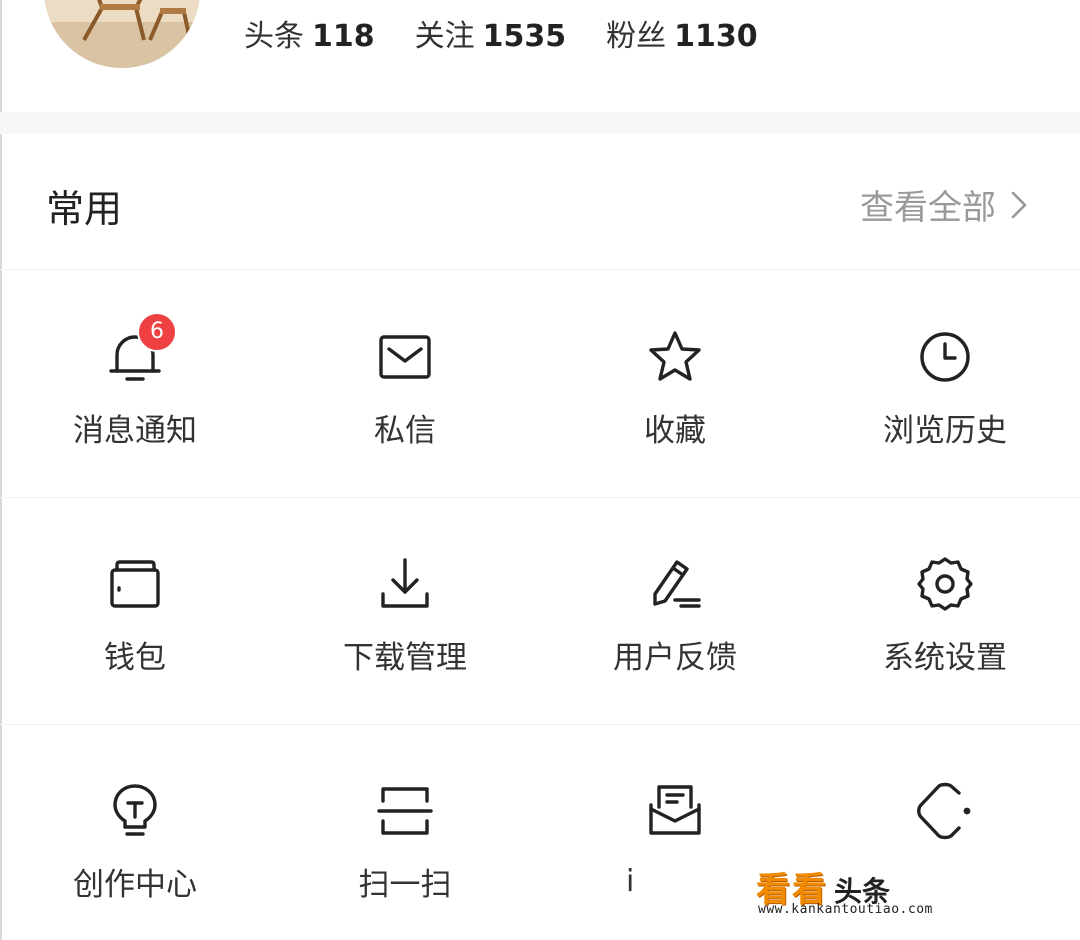 This screenshot has height=940, width=1080. What do you see at coordinates (928, 208) in the screenshot?
I see `view-all-label: 查看全部` at bounding box center [928, 208].